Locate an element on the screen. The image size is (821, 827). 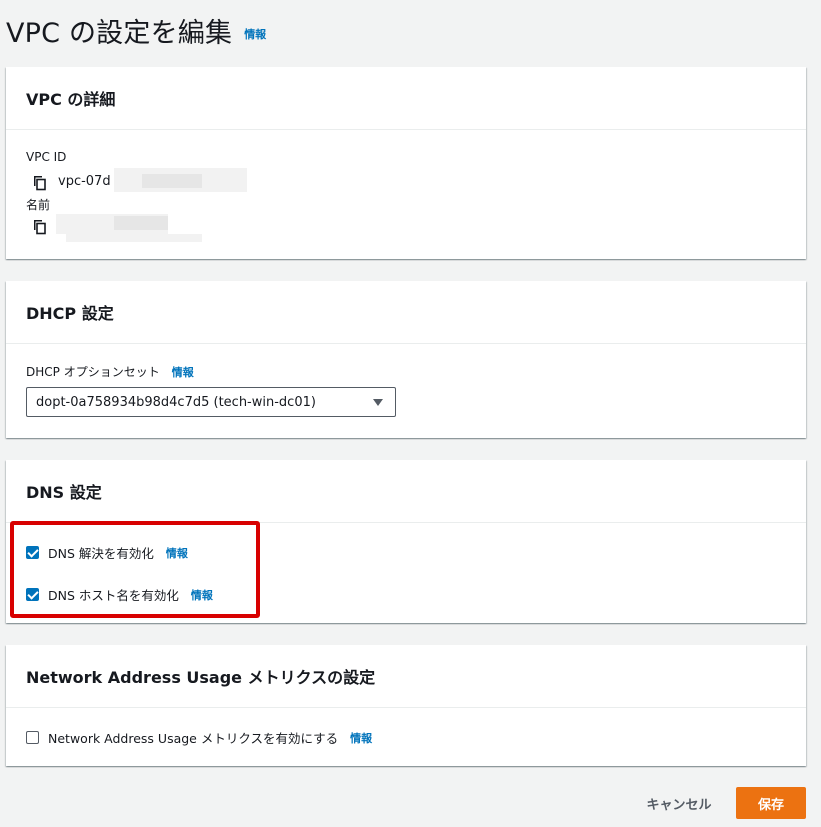
page-info-link: 情報 is located at coordinates (255, 34).